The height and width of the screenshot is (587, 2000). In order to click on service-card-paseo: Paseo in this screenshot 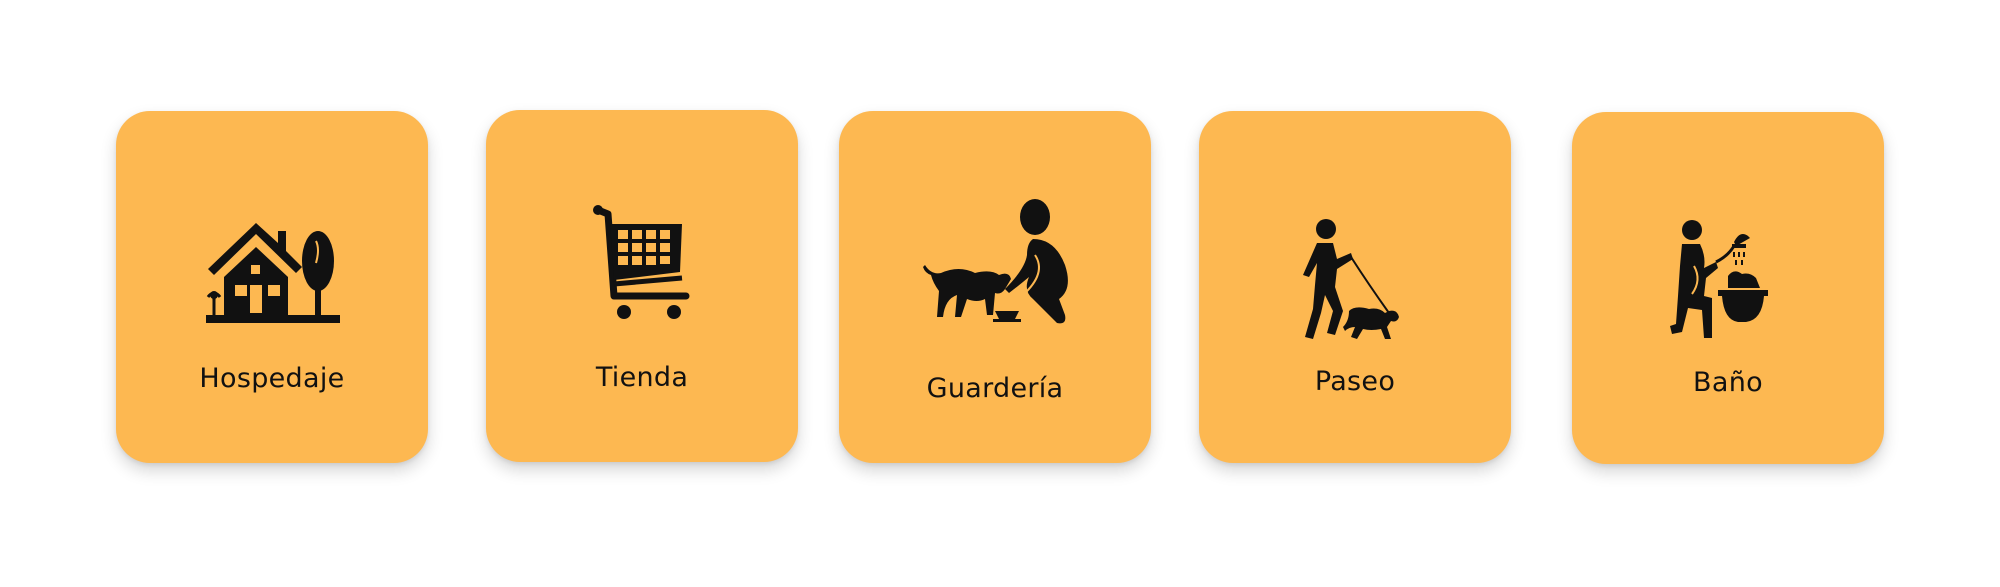, I will do `click(1355, 287)`.